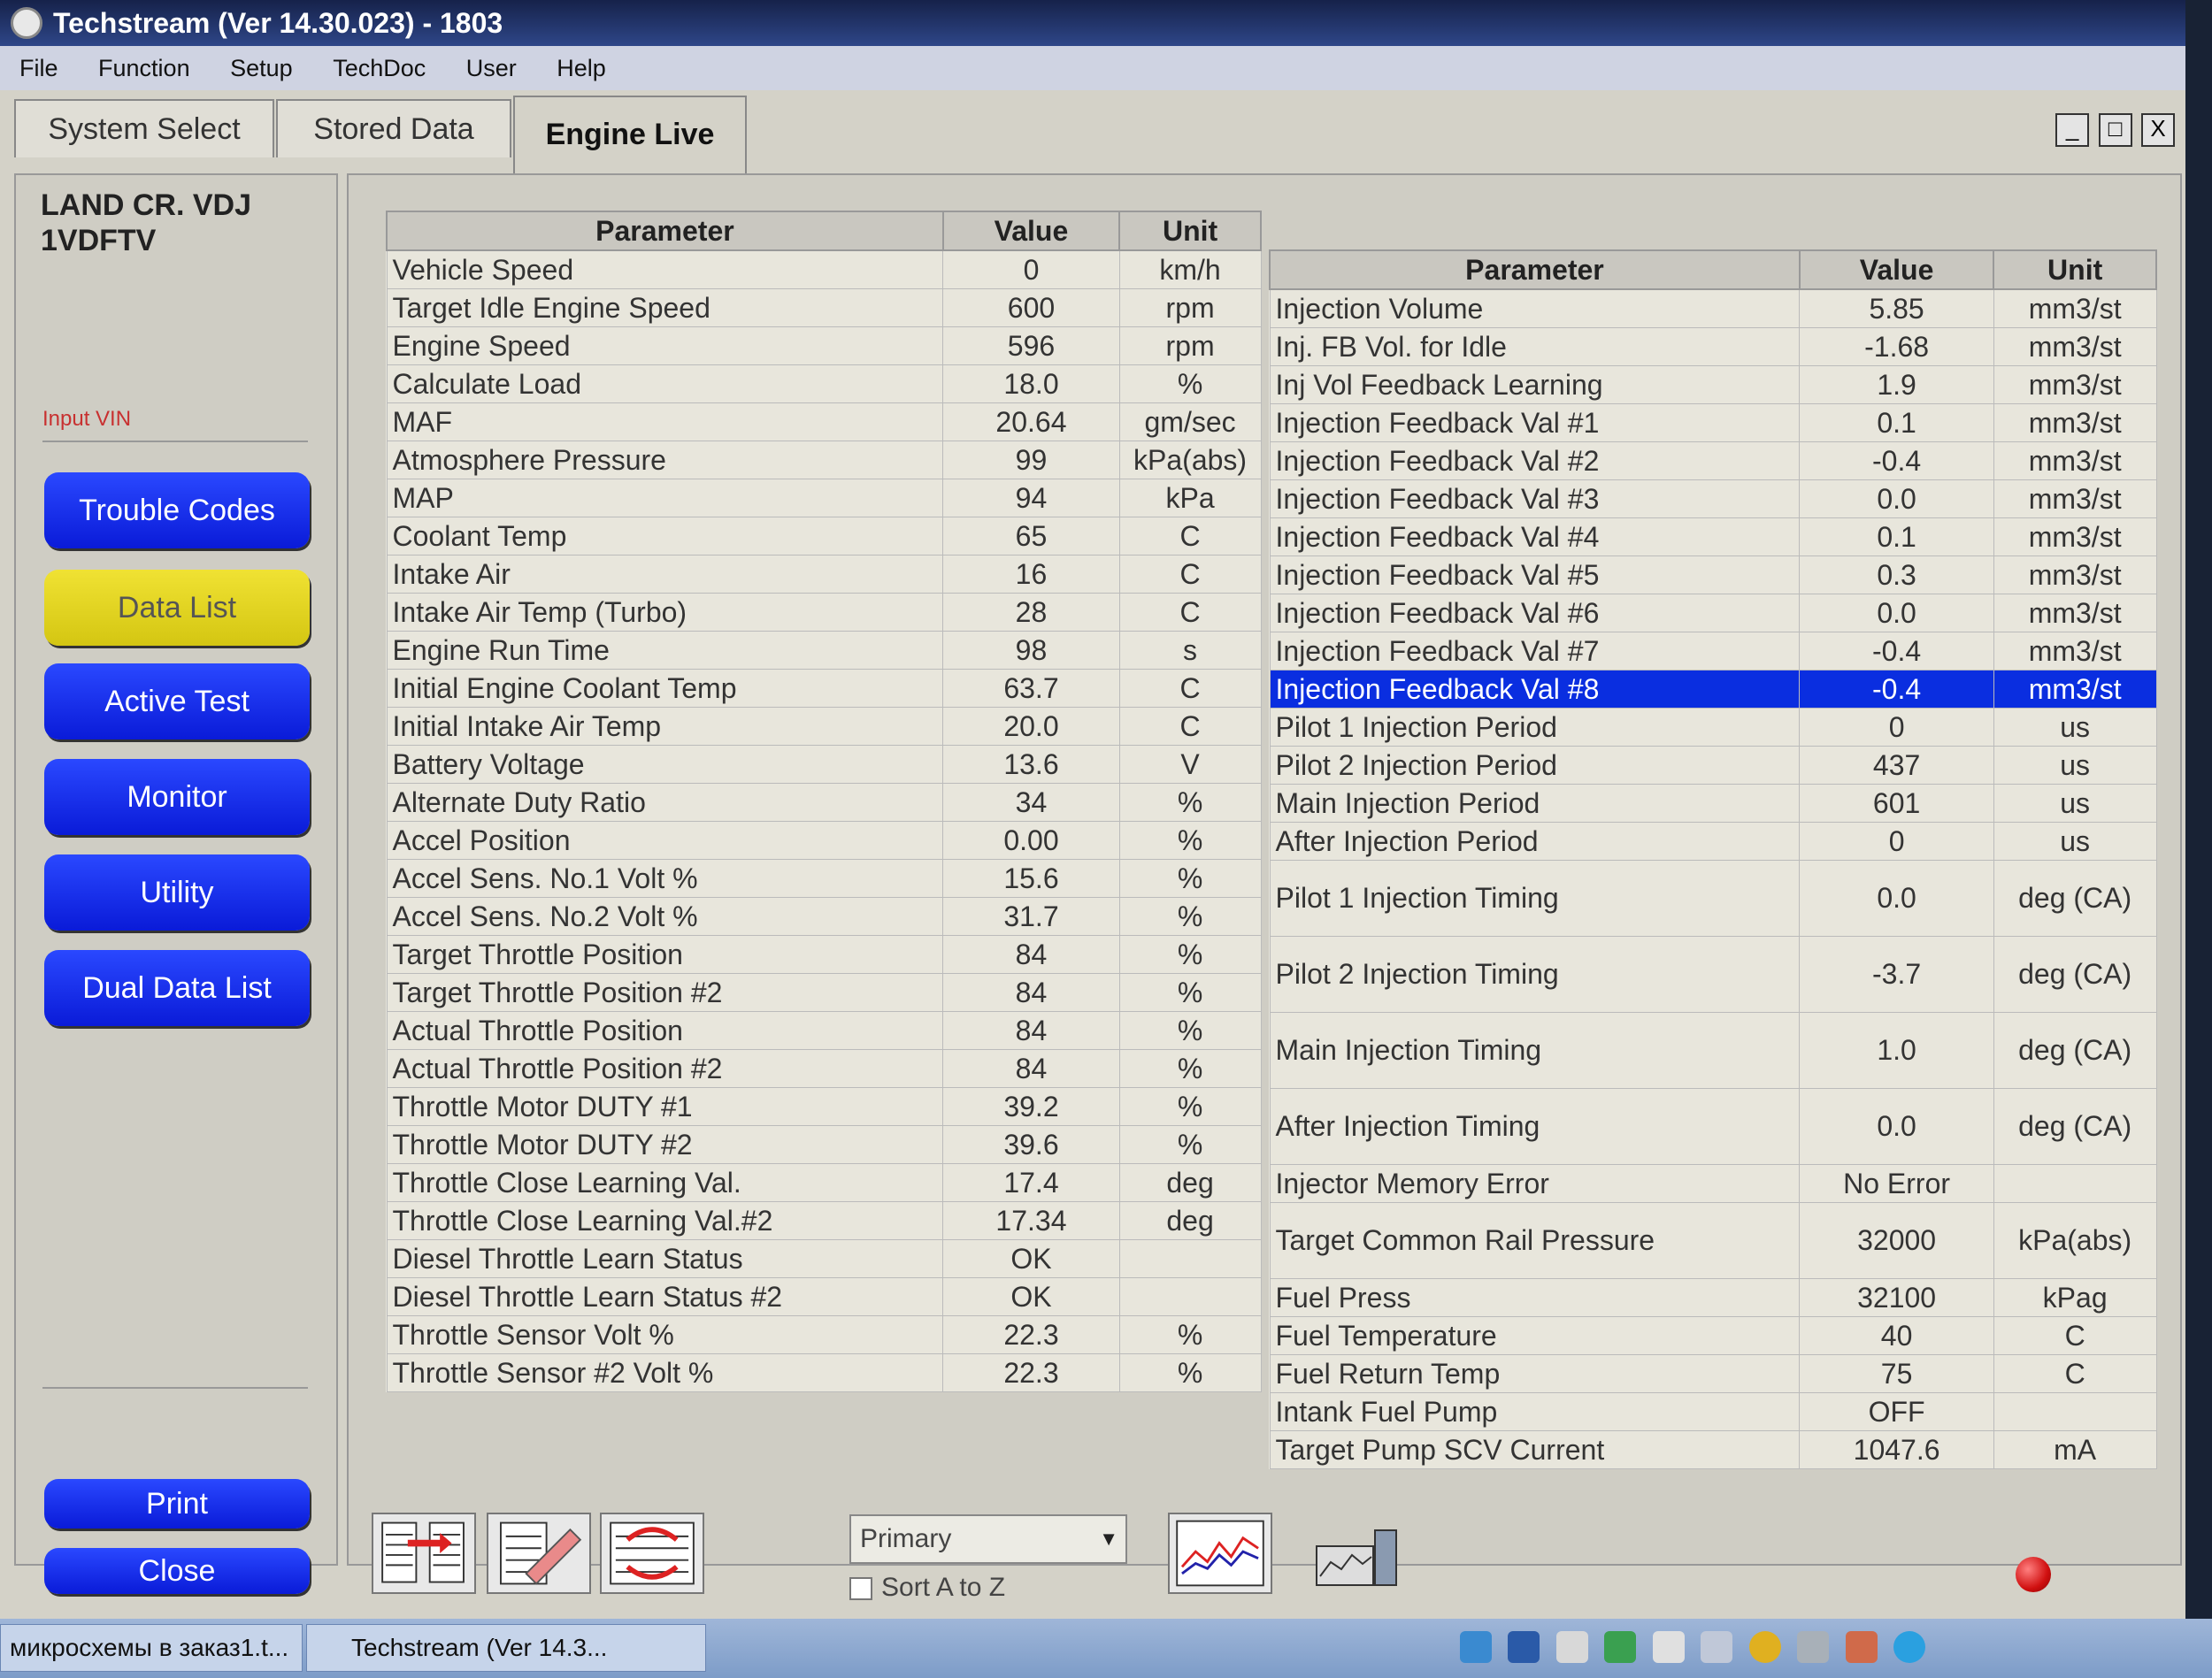 The image size is (2212, 1678). What do you see at coordinates (1713, 974) in the screenshot?
I see `table-row: Pilot 2 Injection Timing -3.7 deg (CA)` at bounding box center [1713, 974].